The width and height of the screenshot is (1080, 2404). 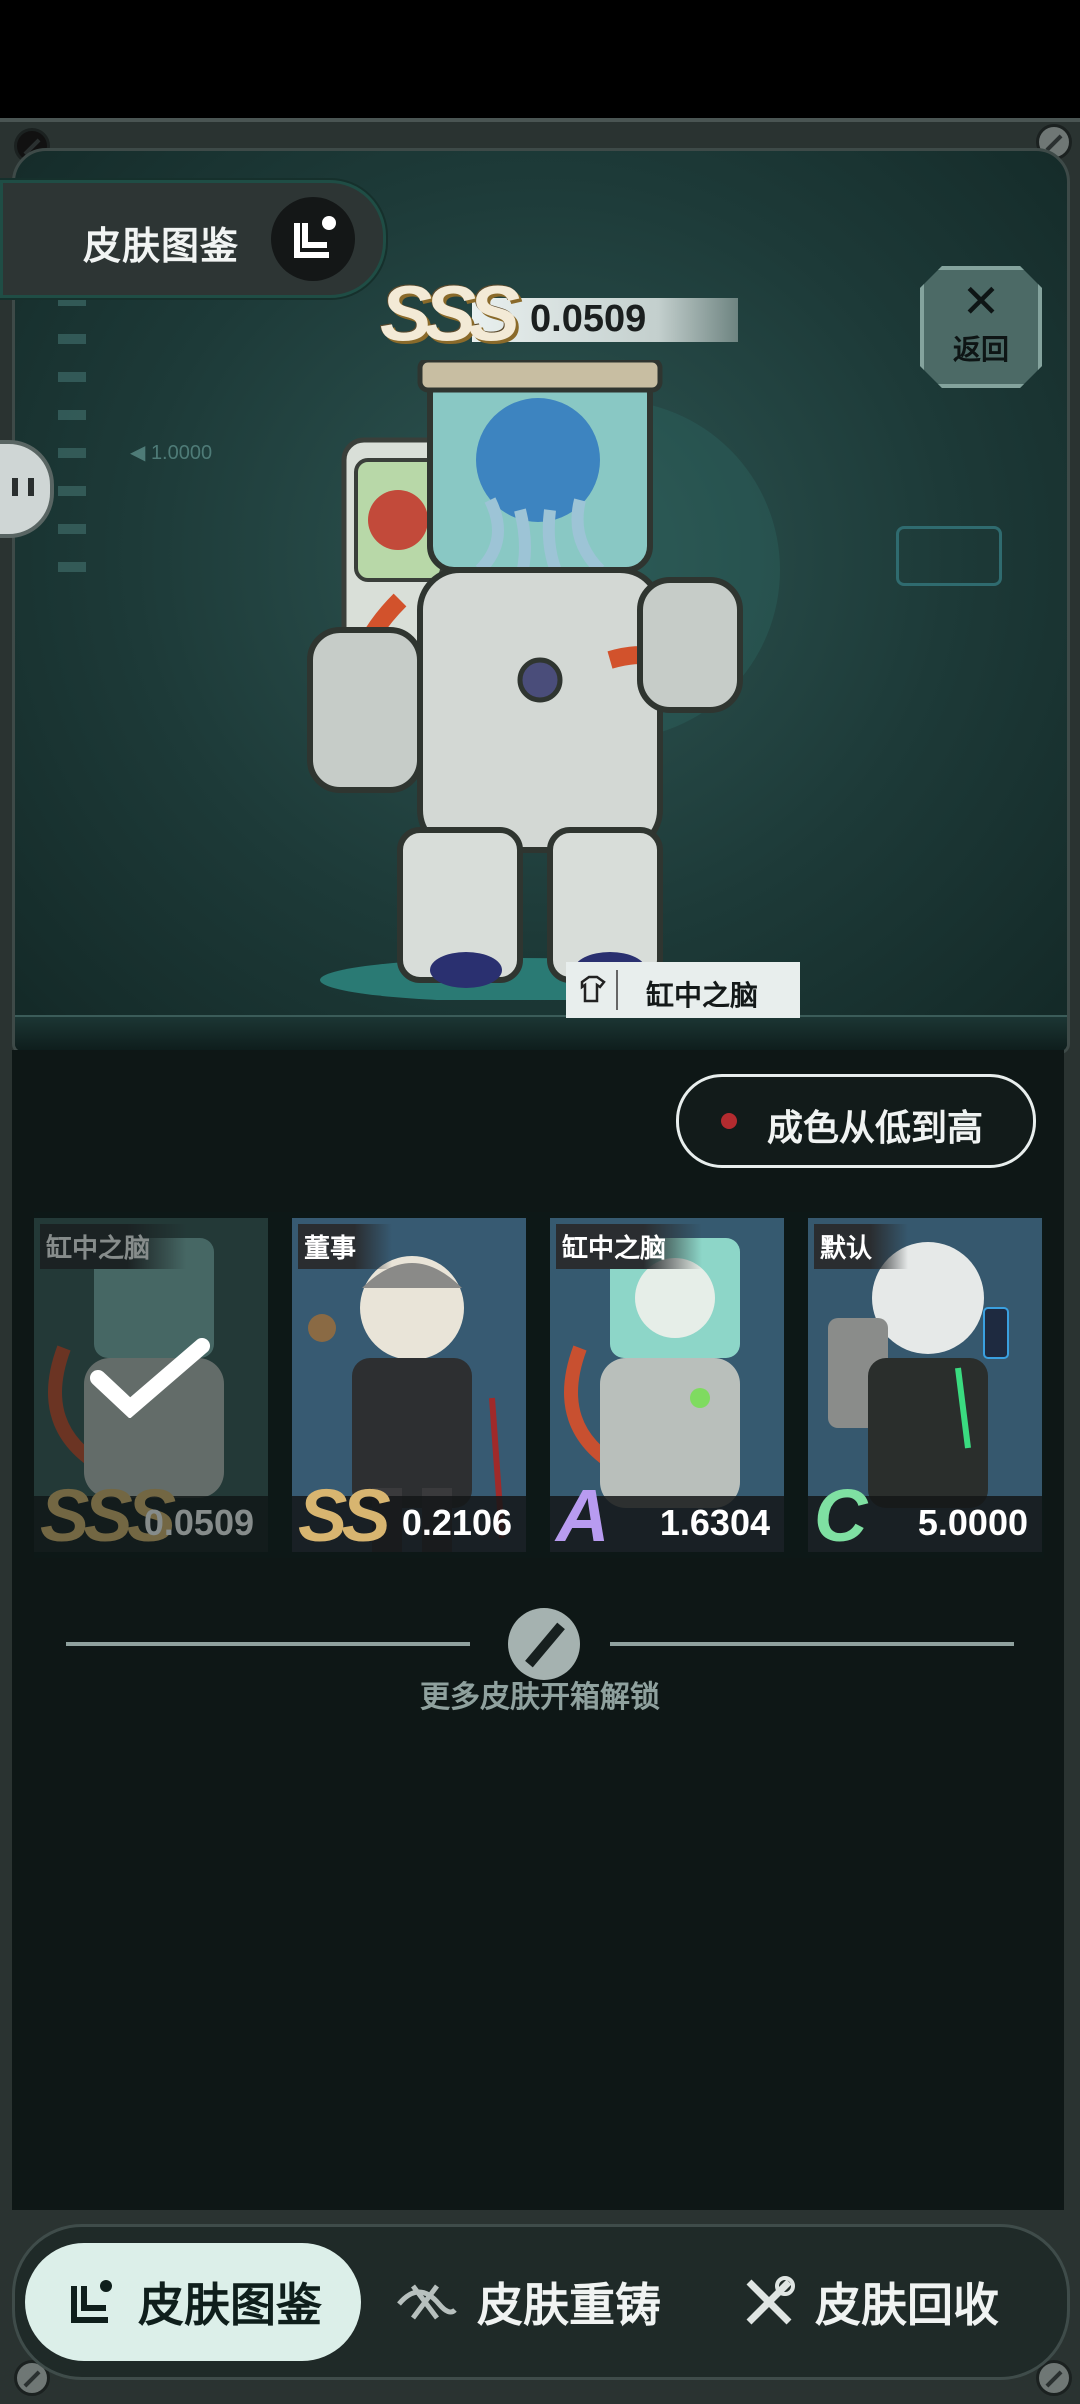 I want to click on tools-icon, so click(x=769, y=2302).